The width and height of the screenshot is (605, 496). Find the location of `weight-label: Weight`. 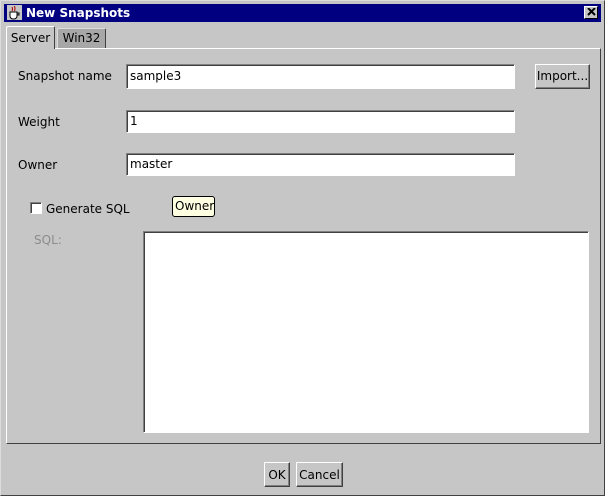

weight-label: Weight is located at coordinates (39, 122).